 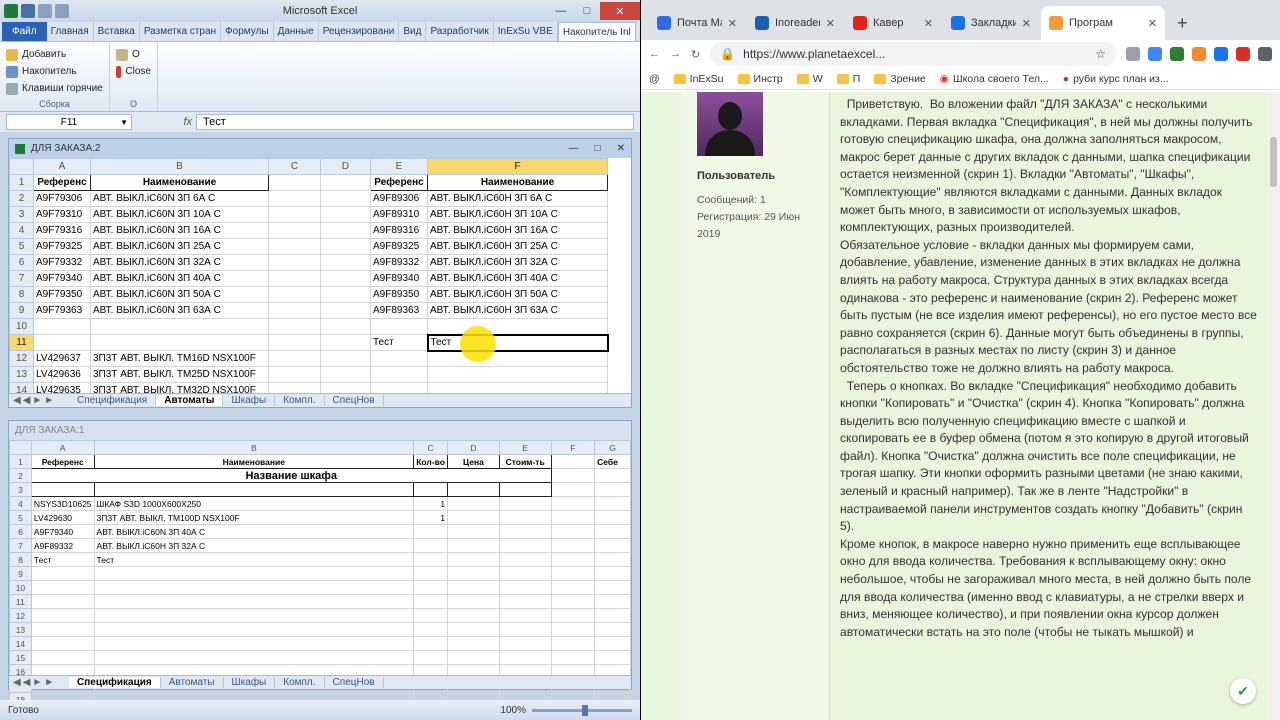 What do you see at coordinates (179, 310) in the screenshot?
I see `cell: АВТ. ВЫКЛ.iC60N 3П 63А С` at bounding box center [179, 310].